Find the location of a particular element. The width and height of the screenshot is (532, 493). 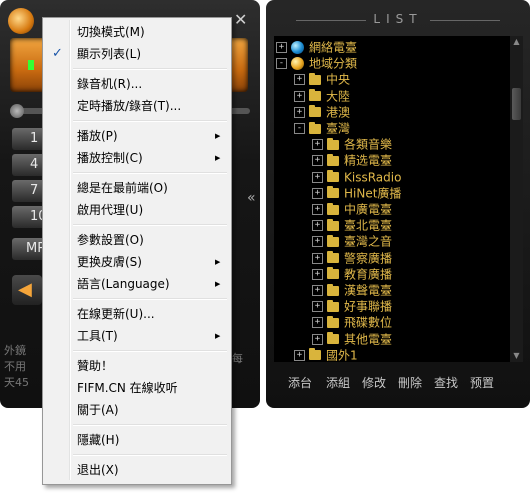

menu-item: 更换皮膚(S) ▶ is located at coordinates (137, 262).